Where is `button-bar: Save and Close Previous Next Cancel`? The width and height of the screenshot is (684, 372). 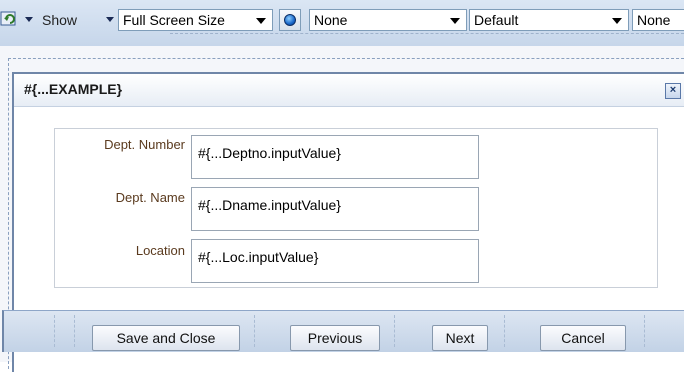
button-bar: Save and Close Previous Next Cancel is located at coordinates (343, 331).